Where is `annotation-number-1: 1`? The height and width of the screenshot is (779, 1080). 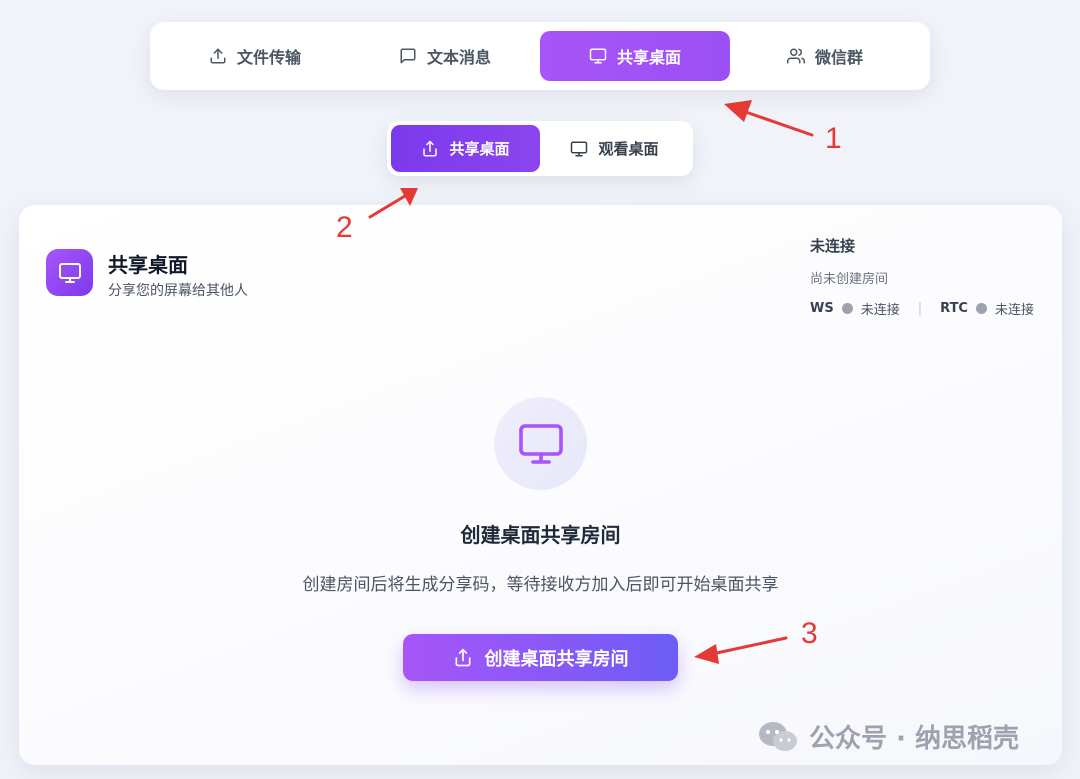 annotation-number-1: 1 is located at coordinates (833, 138).